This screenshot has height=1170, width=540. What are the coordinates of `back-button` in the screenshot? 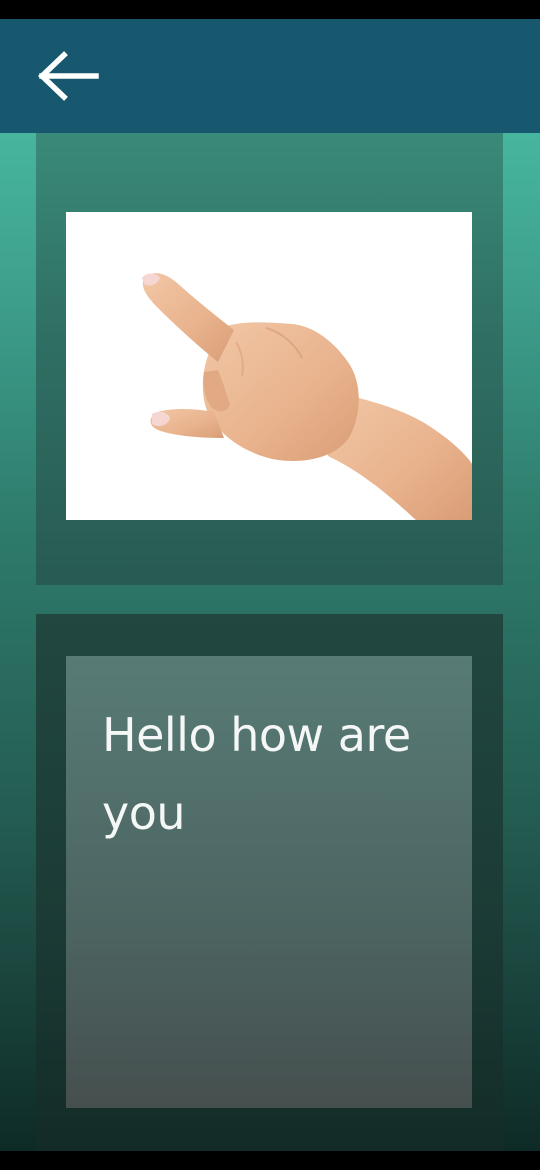 It's located at (67, 76).